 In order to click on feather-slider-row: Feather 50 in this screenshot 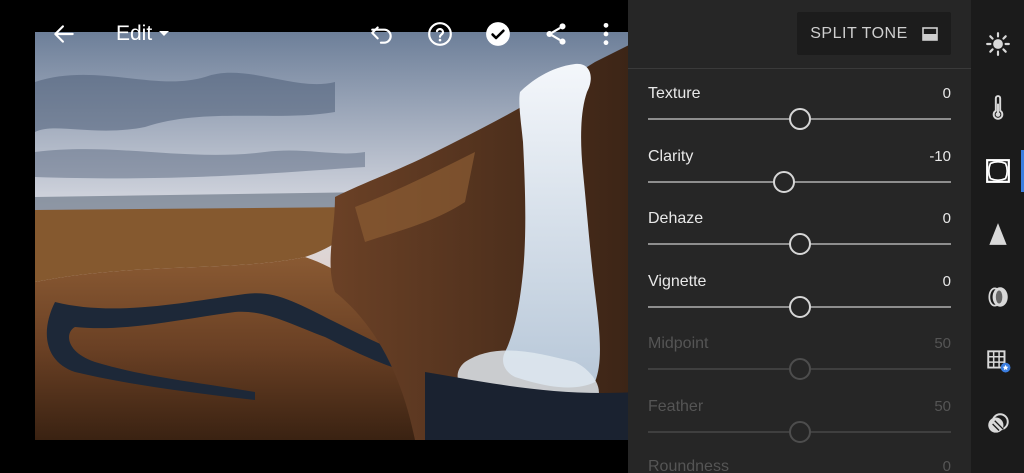, I will do `click(799, 426)`.